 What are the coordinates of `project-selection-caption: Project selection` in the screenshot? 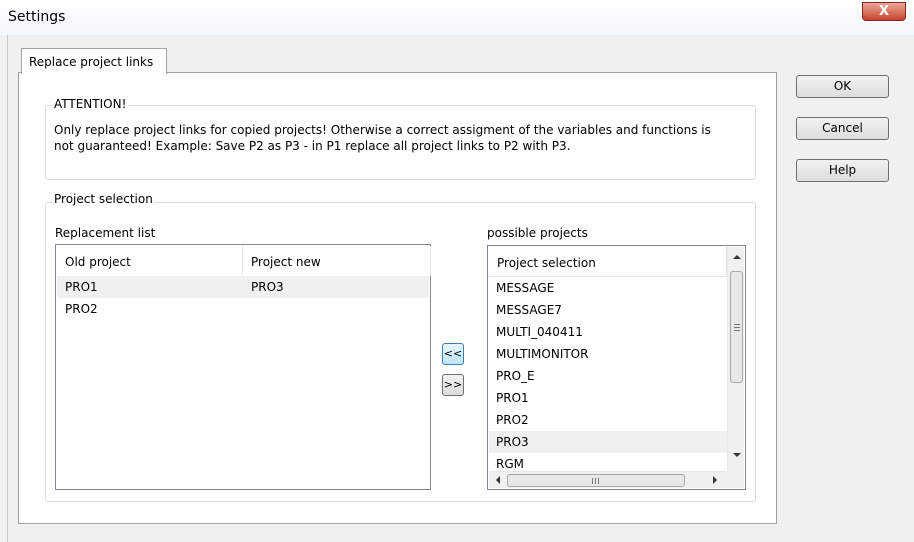 It's located at (103, 199).